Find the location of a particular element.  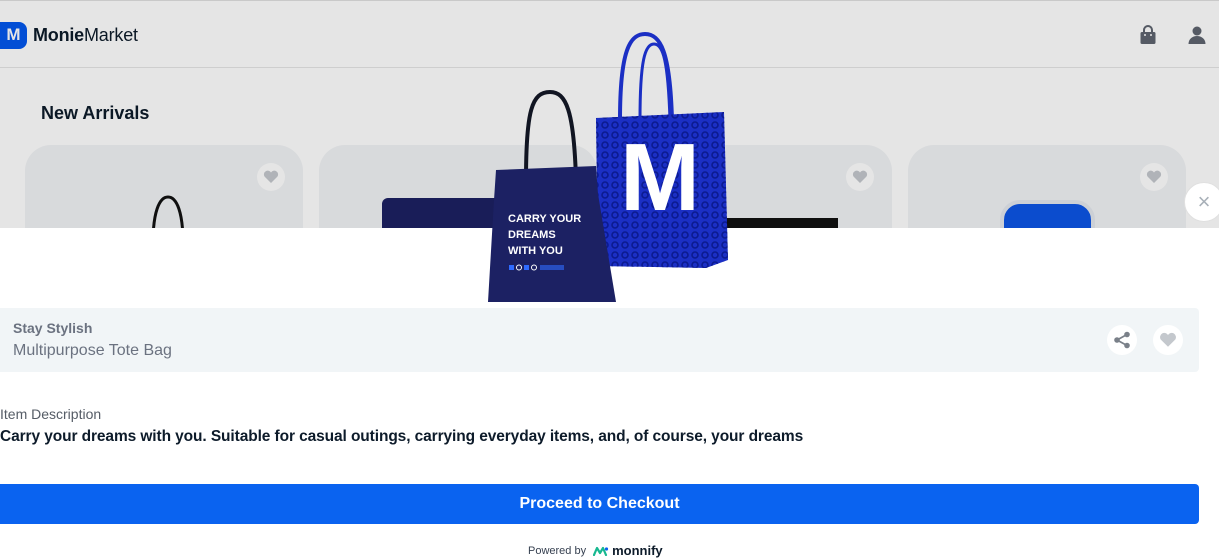

close-icon: × is located at coordinates (1204, 201).